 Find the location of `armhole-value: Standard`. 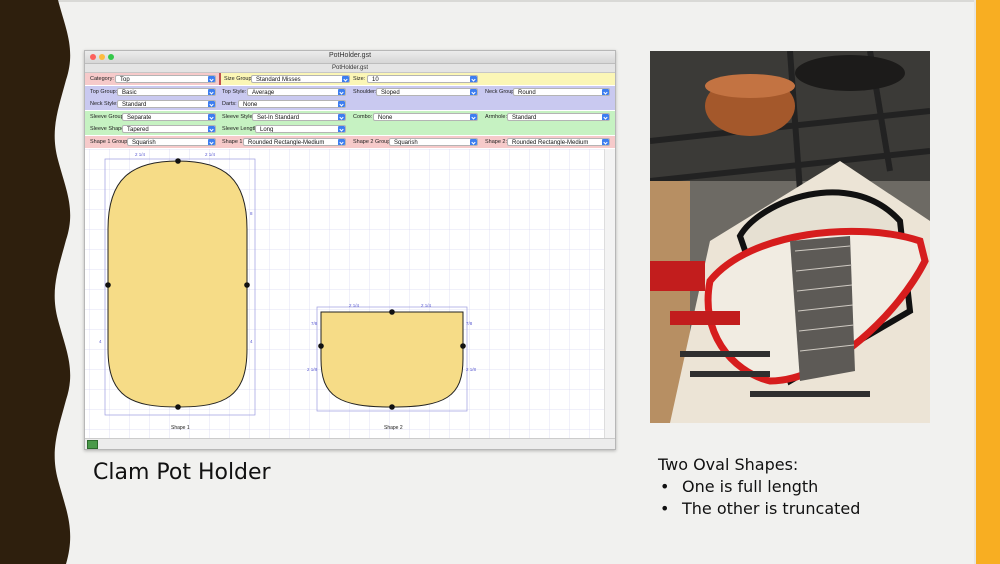

armhole-value: Standard is located at coordinates (524, 118).